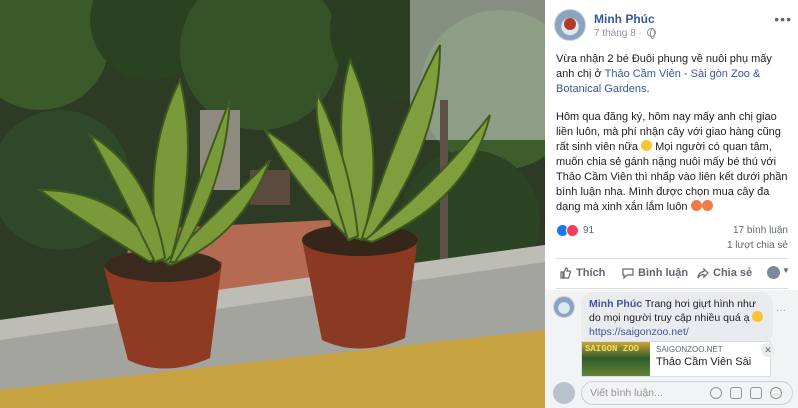 The image size is (798, 408). What do you see at coordinates (758, 316) in the screenshot?
I see `emoji-icon` at bounding box center [758, 316].